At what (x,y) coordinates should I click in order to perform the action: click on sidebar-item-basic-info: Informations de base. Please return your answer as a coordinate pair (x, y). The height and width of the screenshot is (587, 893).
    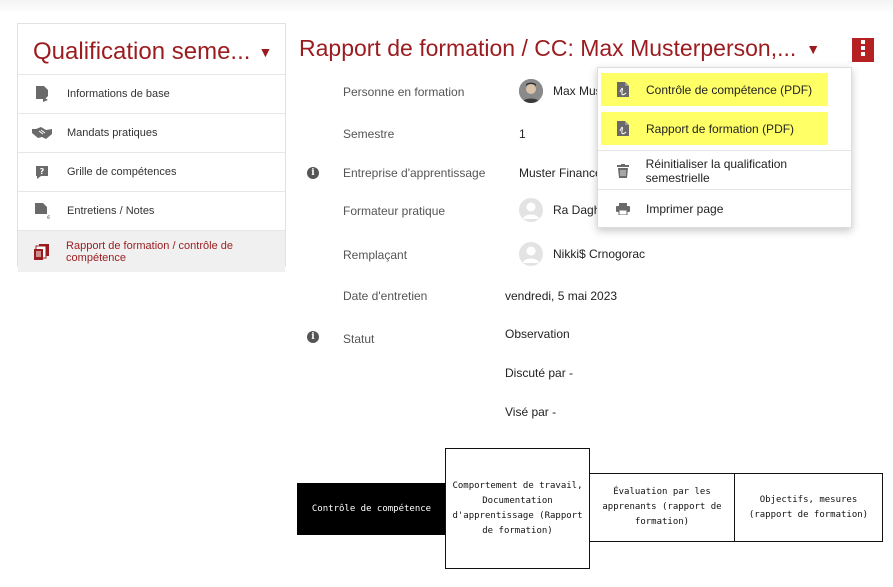
    Looking at the image, I should click on (151, 93).